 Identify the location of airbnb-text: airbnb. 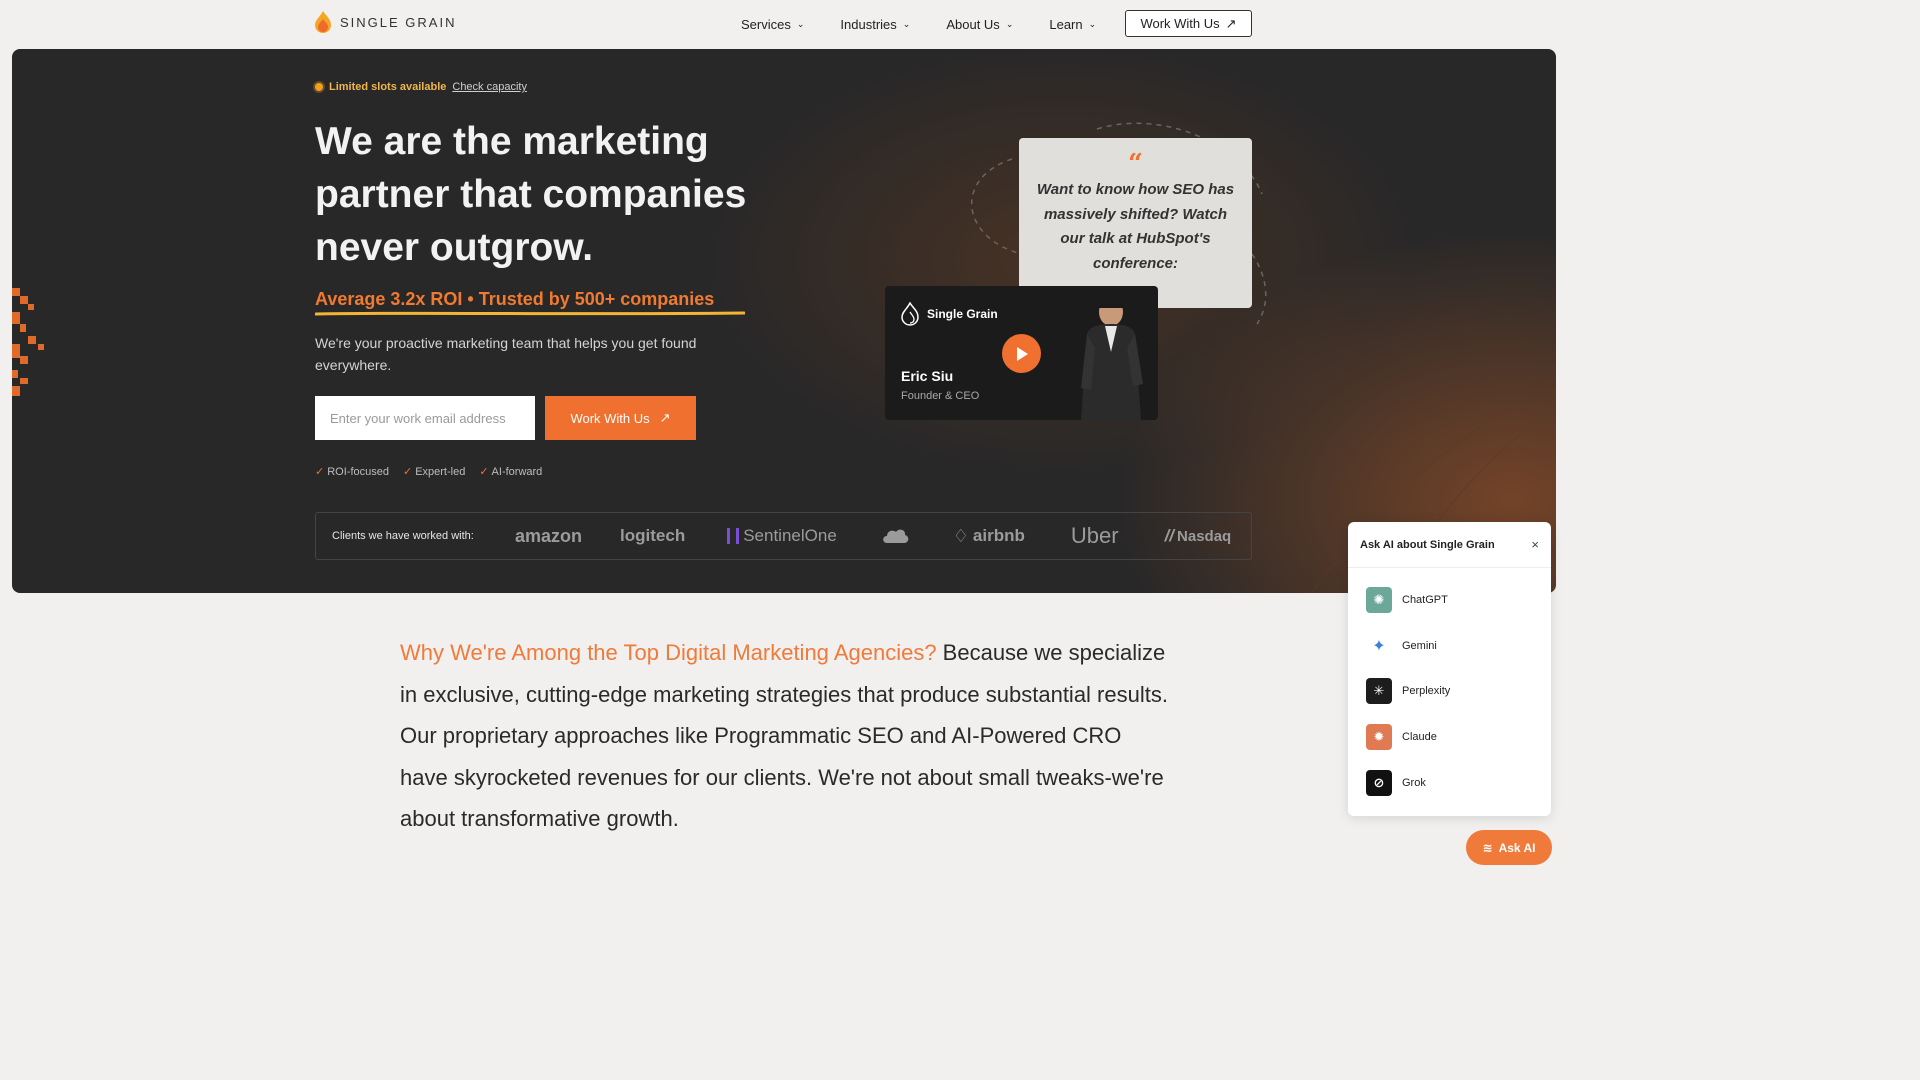
(998, 535).